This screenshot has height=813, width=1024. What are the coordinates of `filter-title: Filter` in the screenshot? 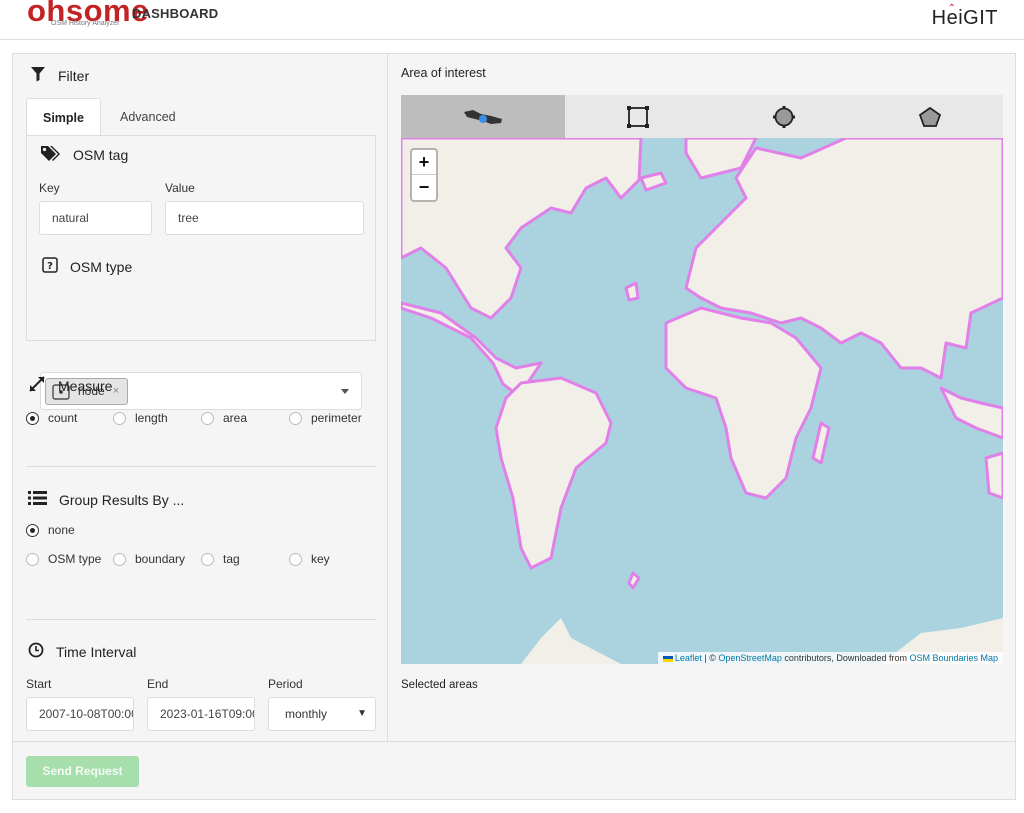 It's located at (74, 75).